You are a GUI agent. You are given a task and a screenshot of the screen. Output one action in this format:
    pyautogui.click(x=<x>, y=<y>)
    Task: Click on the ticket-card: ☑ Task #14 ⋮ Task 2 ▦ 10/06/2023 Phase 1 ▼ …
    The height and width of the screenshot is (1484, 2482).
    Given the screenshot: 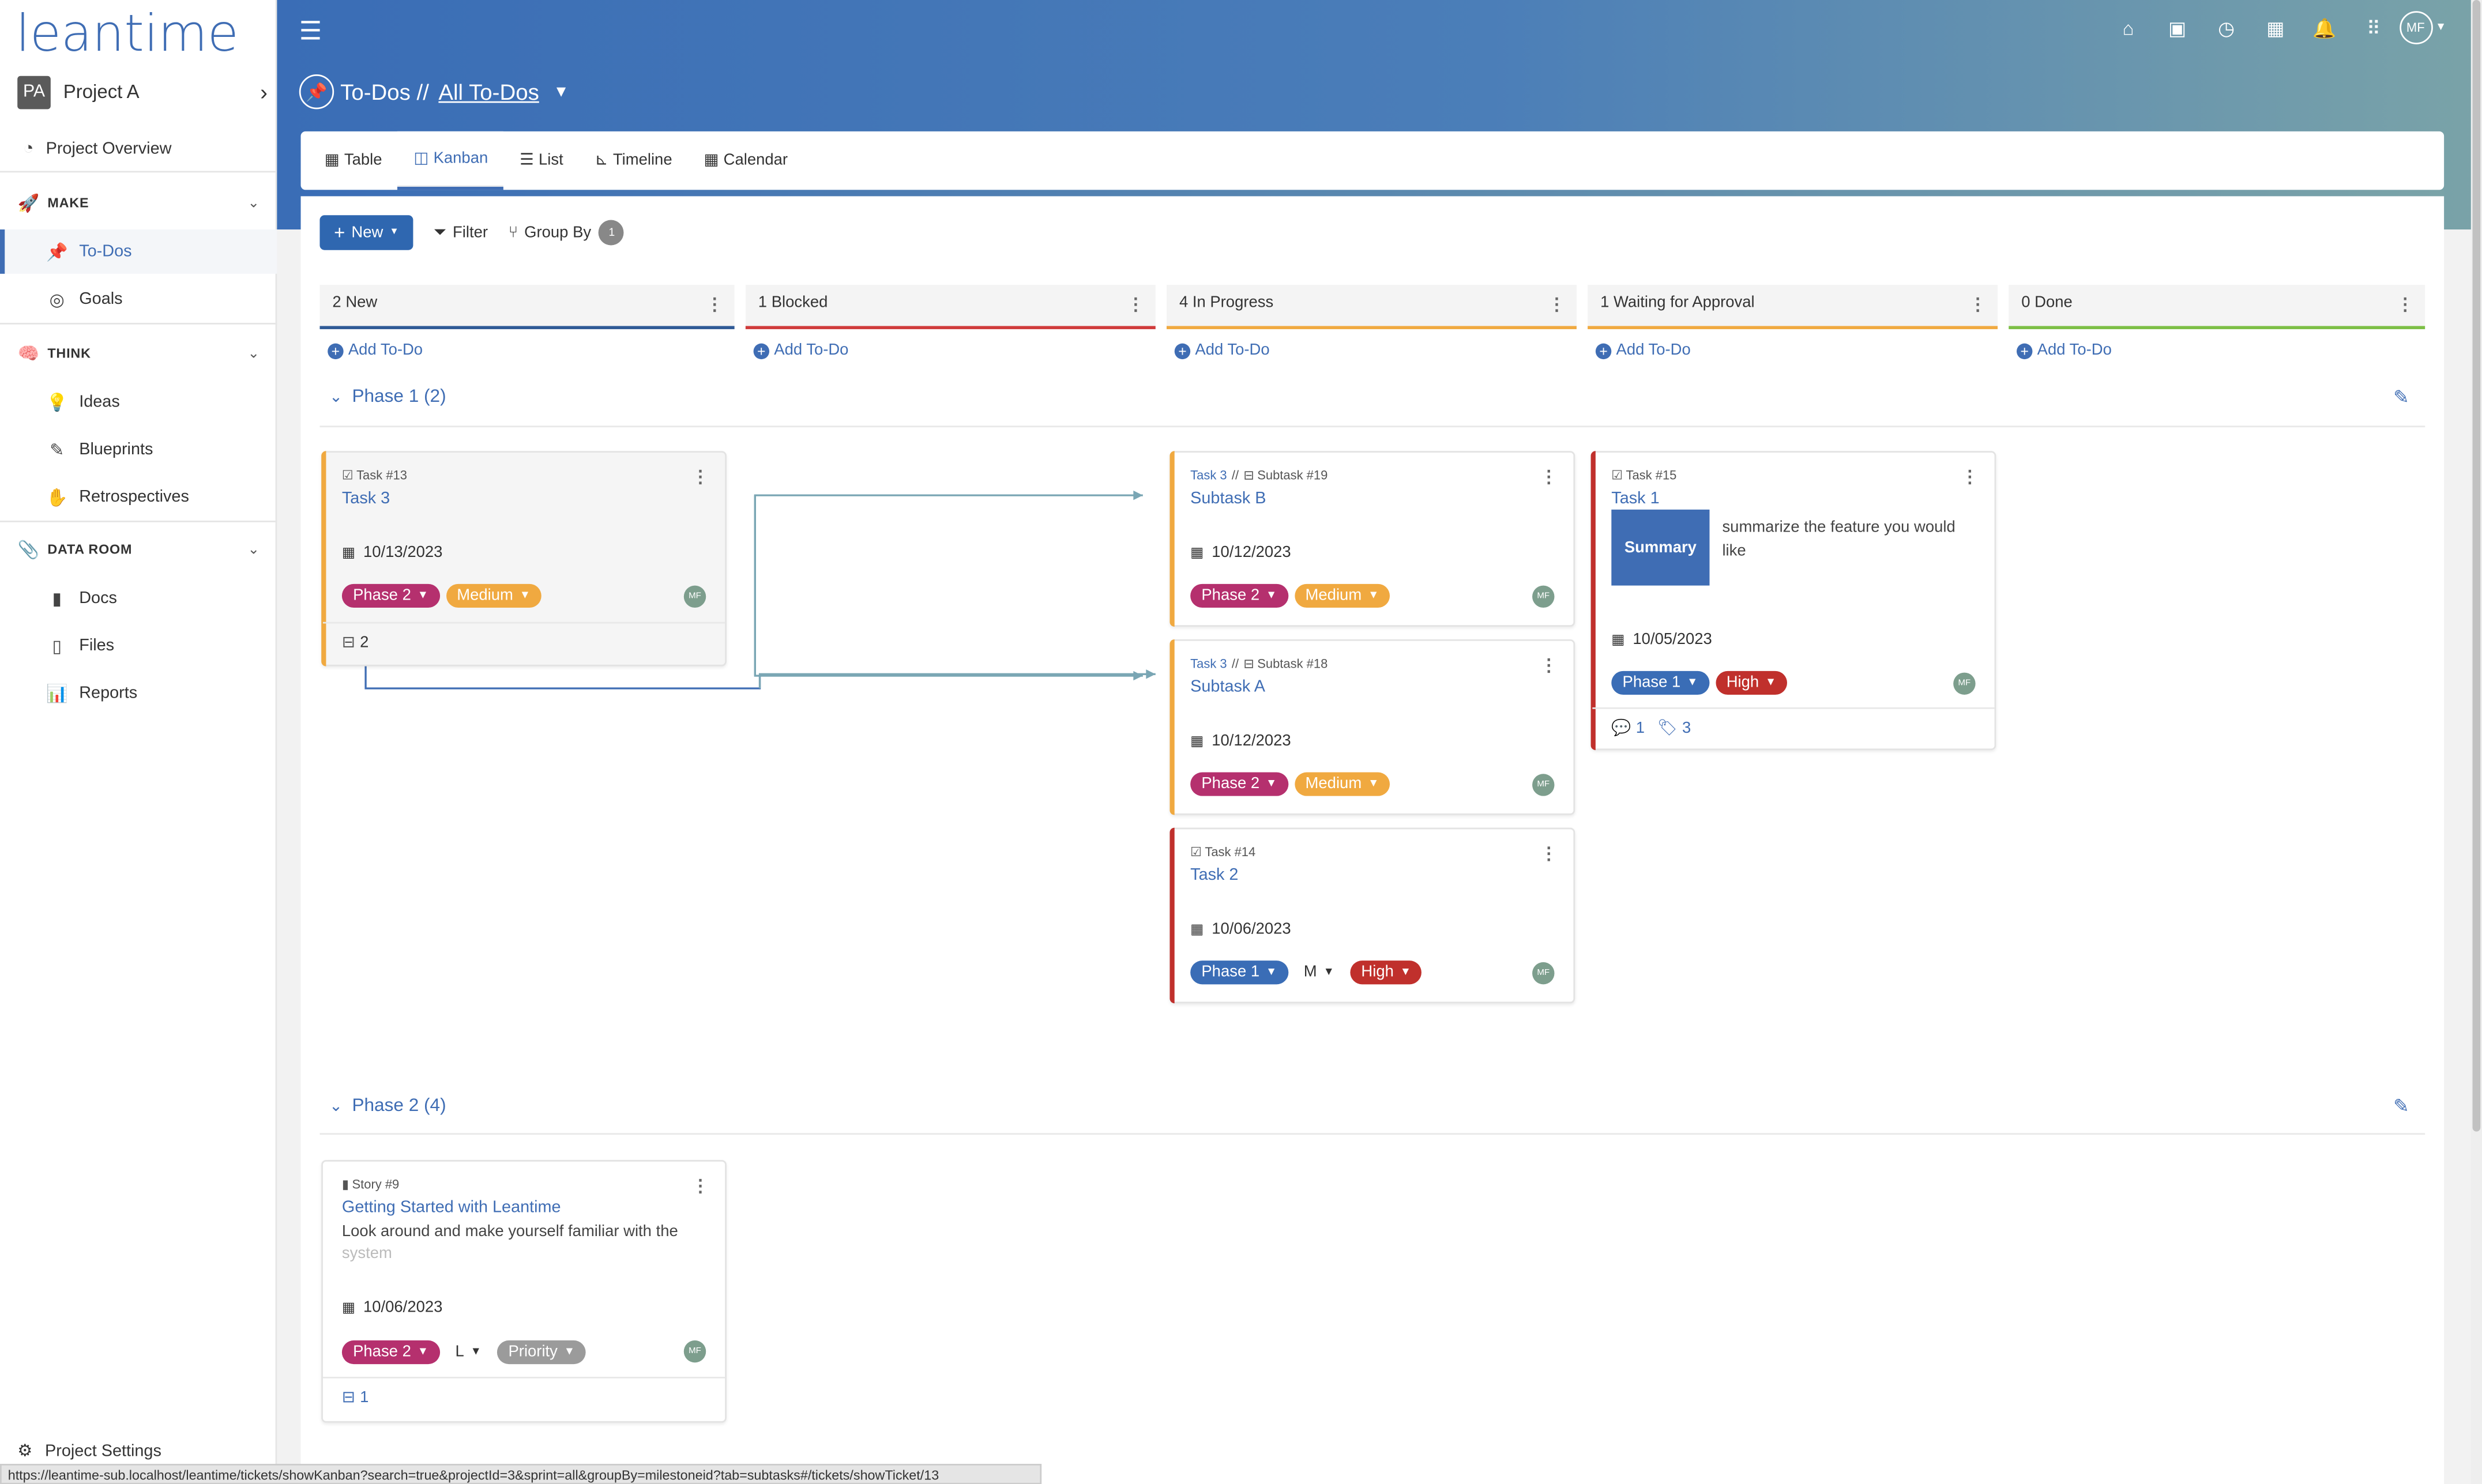 What is the action you would take?
    pyautogui.click(x=1372, y=915)
    